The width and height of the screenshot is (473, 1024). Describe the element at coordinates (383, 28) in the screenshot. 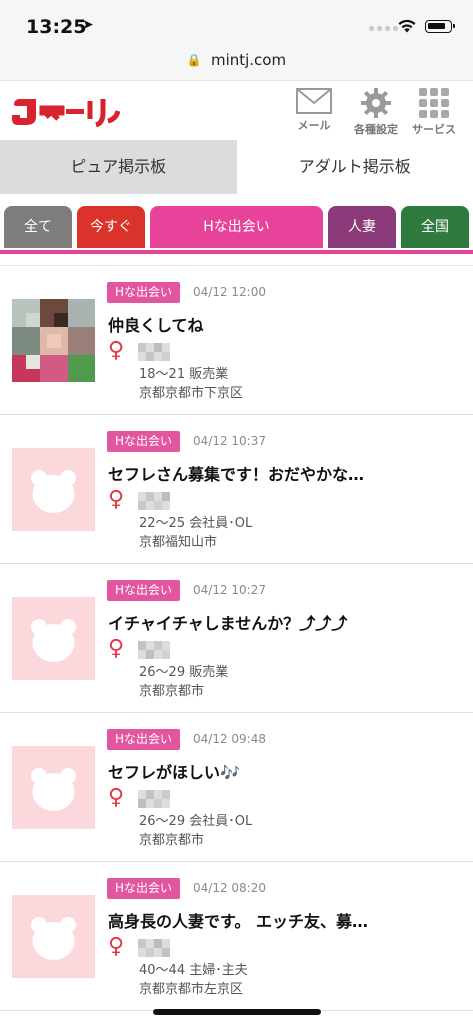

I see `cellular-signal-icon` at that location.